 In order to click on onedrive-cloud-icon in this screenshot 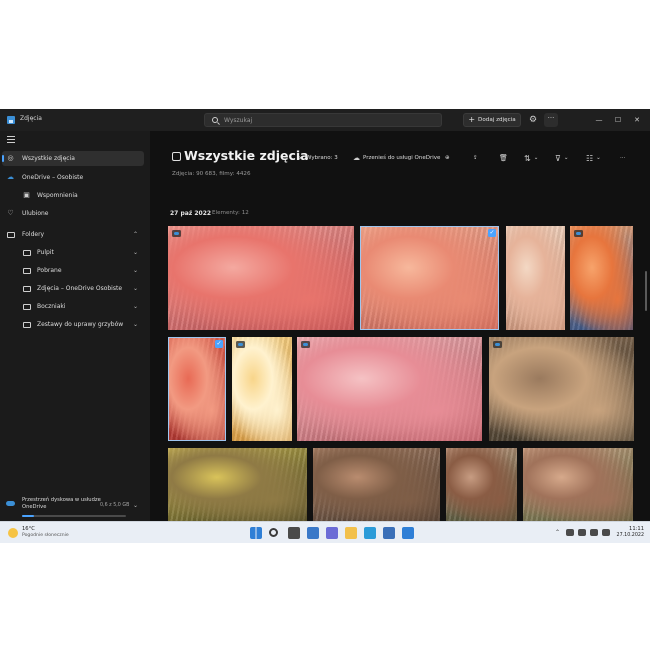, I will do `click(10, 503)`.